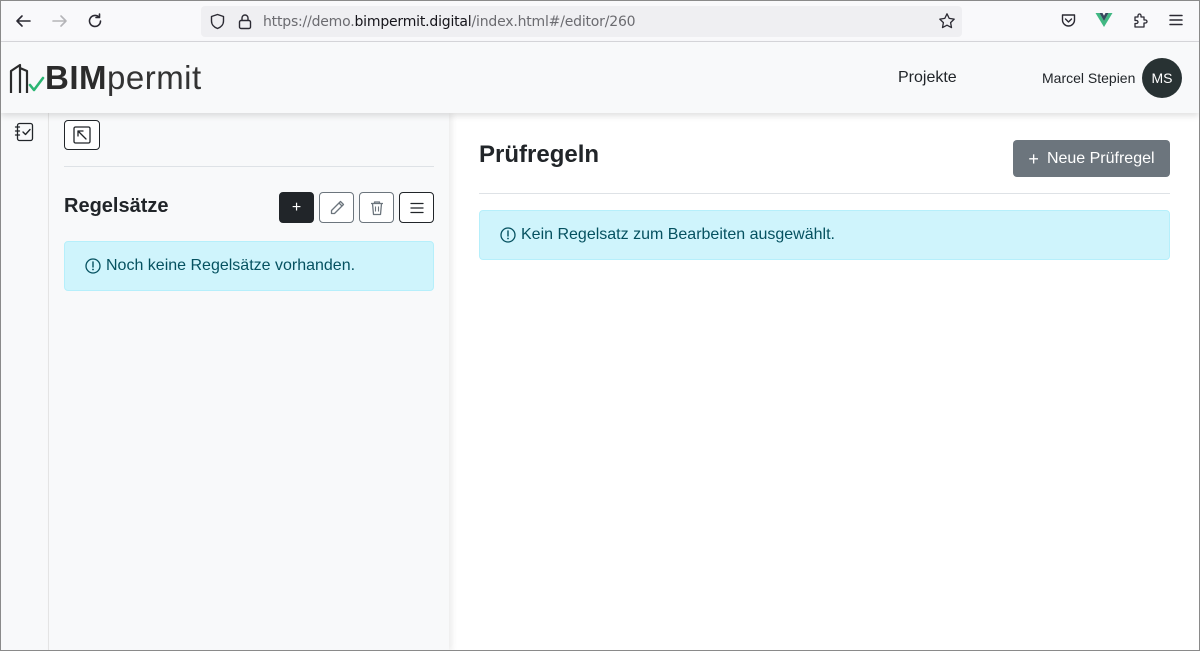 This screenshot has height=651, width=1200. I want to click on pocket-icon, so click(1068, 20).